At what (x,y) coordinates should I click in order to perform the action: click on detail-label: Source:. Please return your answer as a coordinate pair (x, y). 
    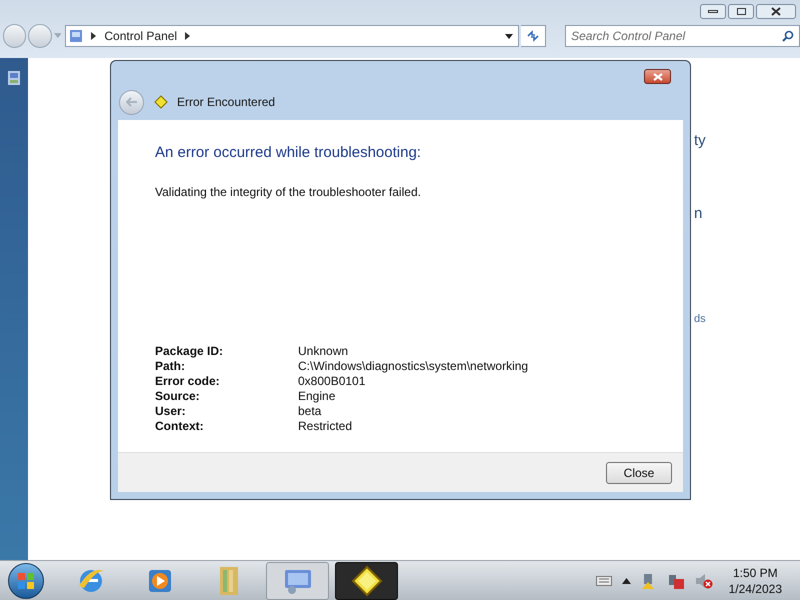
    Looking at the image, I should click on (178, 396).